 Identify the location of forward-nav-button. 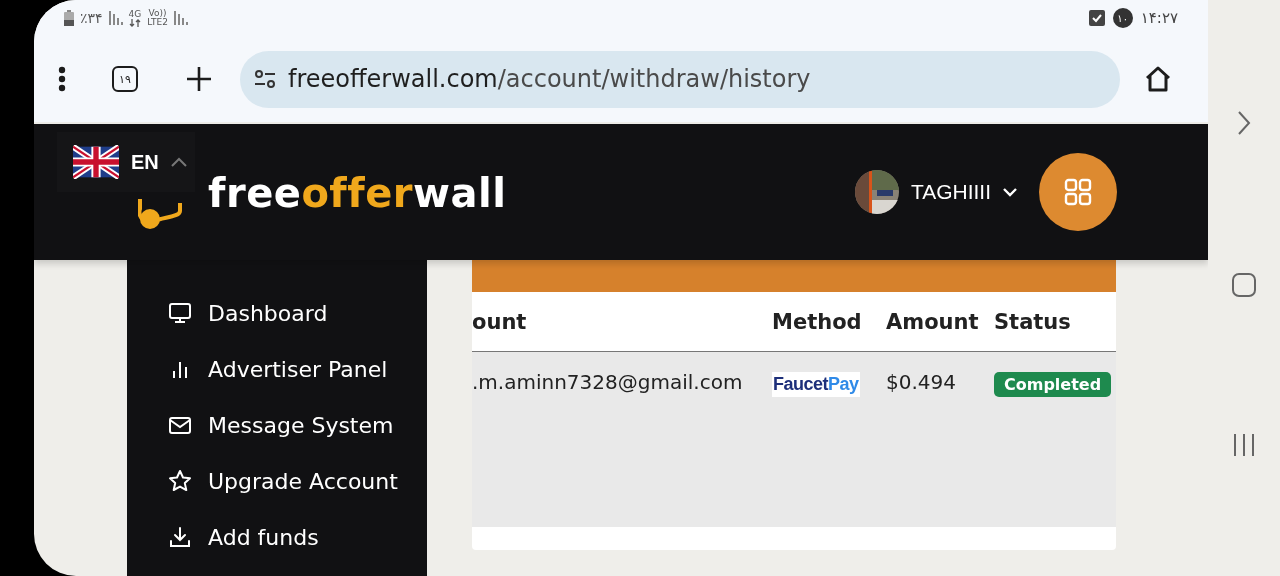
(1244, 123).